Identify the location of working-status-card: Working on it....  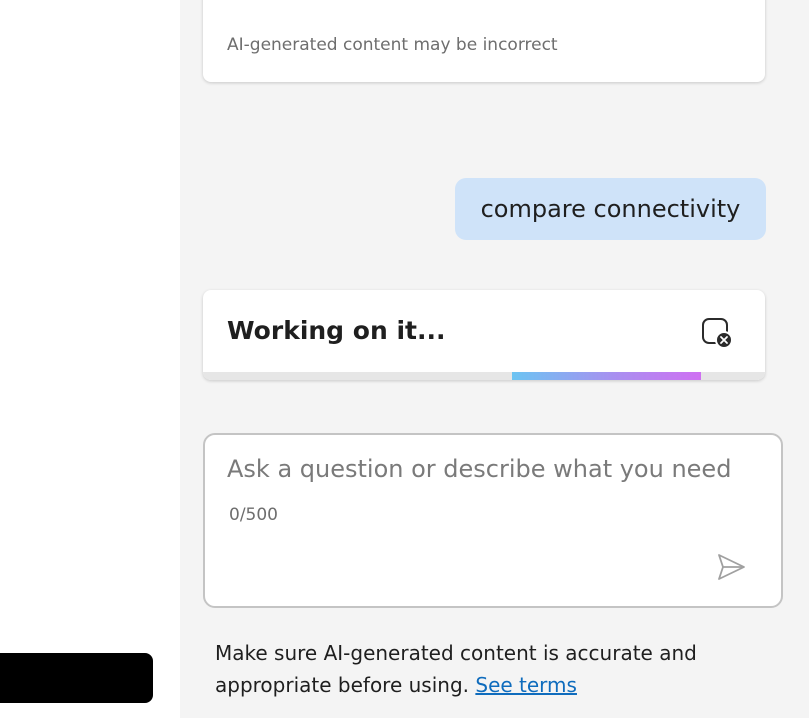
(484, 335).